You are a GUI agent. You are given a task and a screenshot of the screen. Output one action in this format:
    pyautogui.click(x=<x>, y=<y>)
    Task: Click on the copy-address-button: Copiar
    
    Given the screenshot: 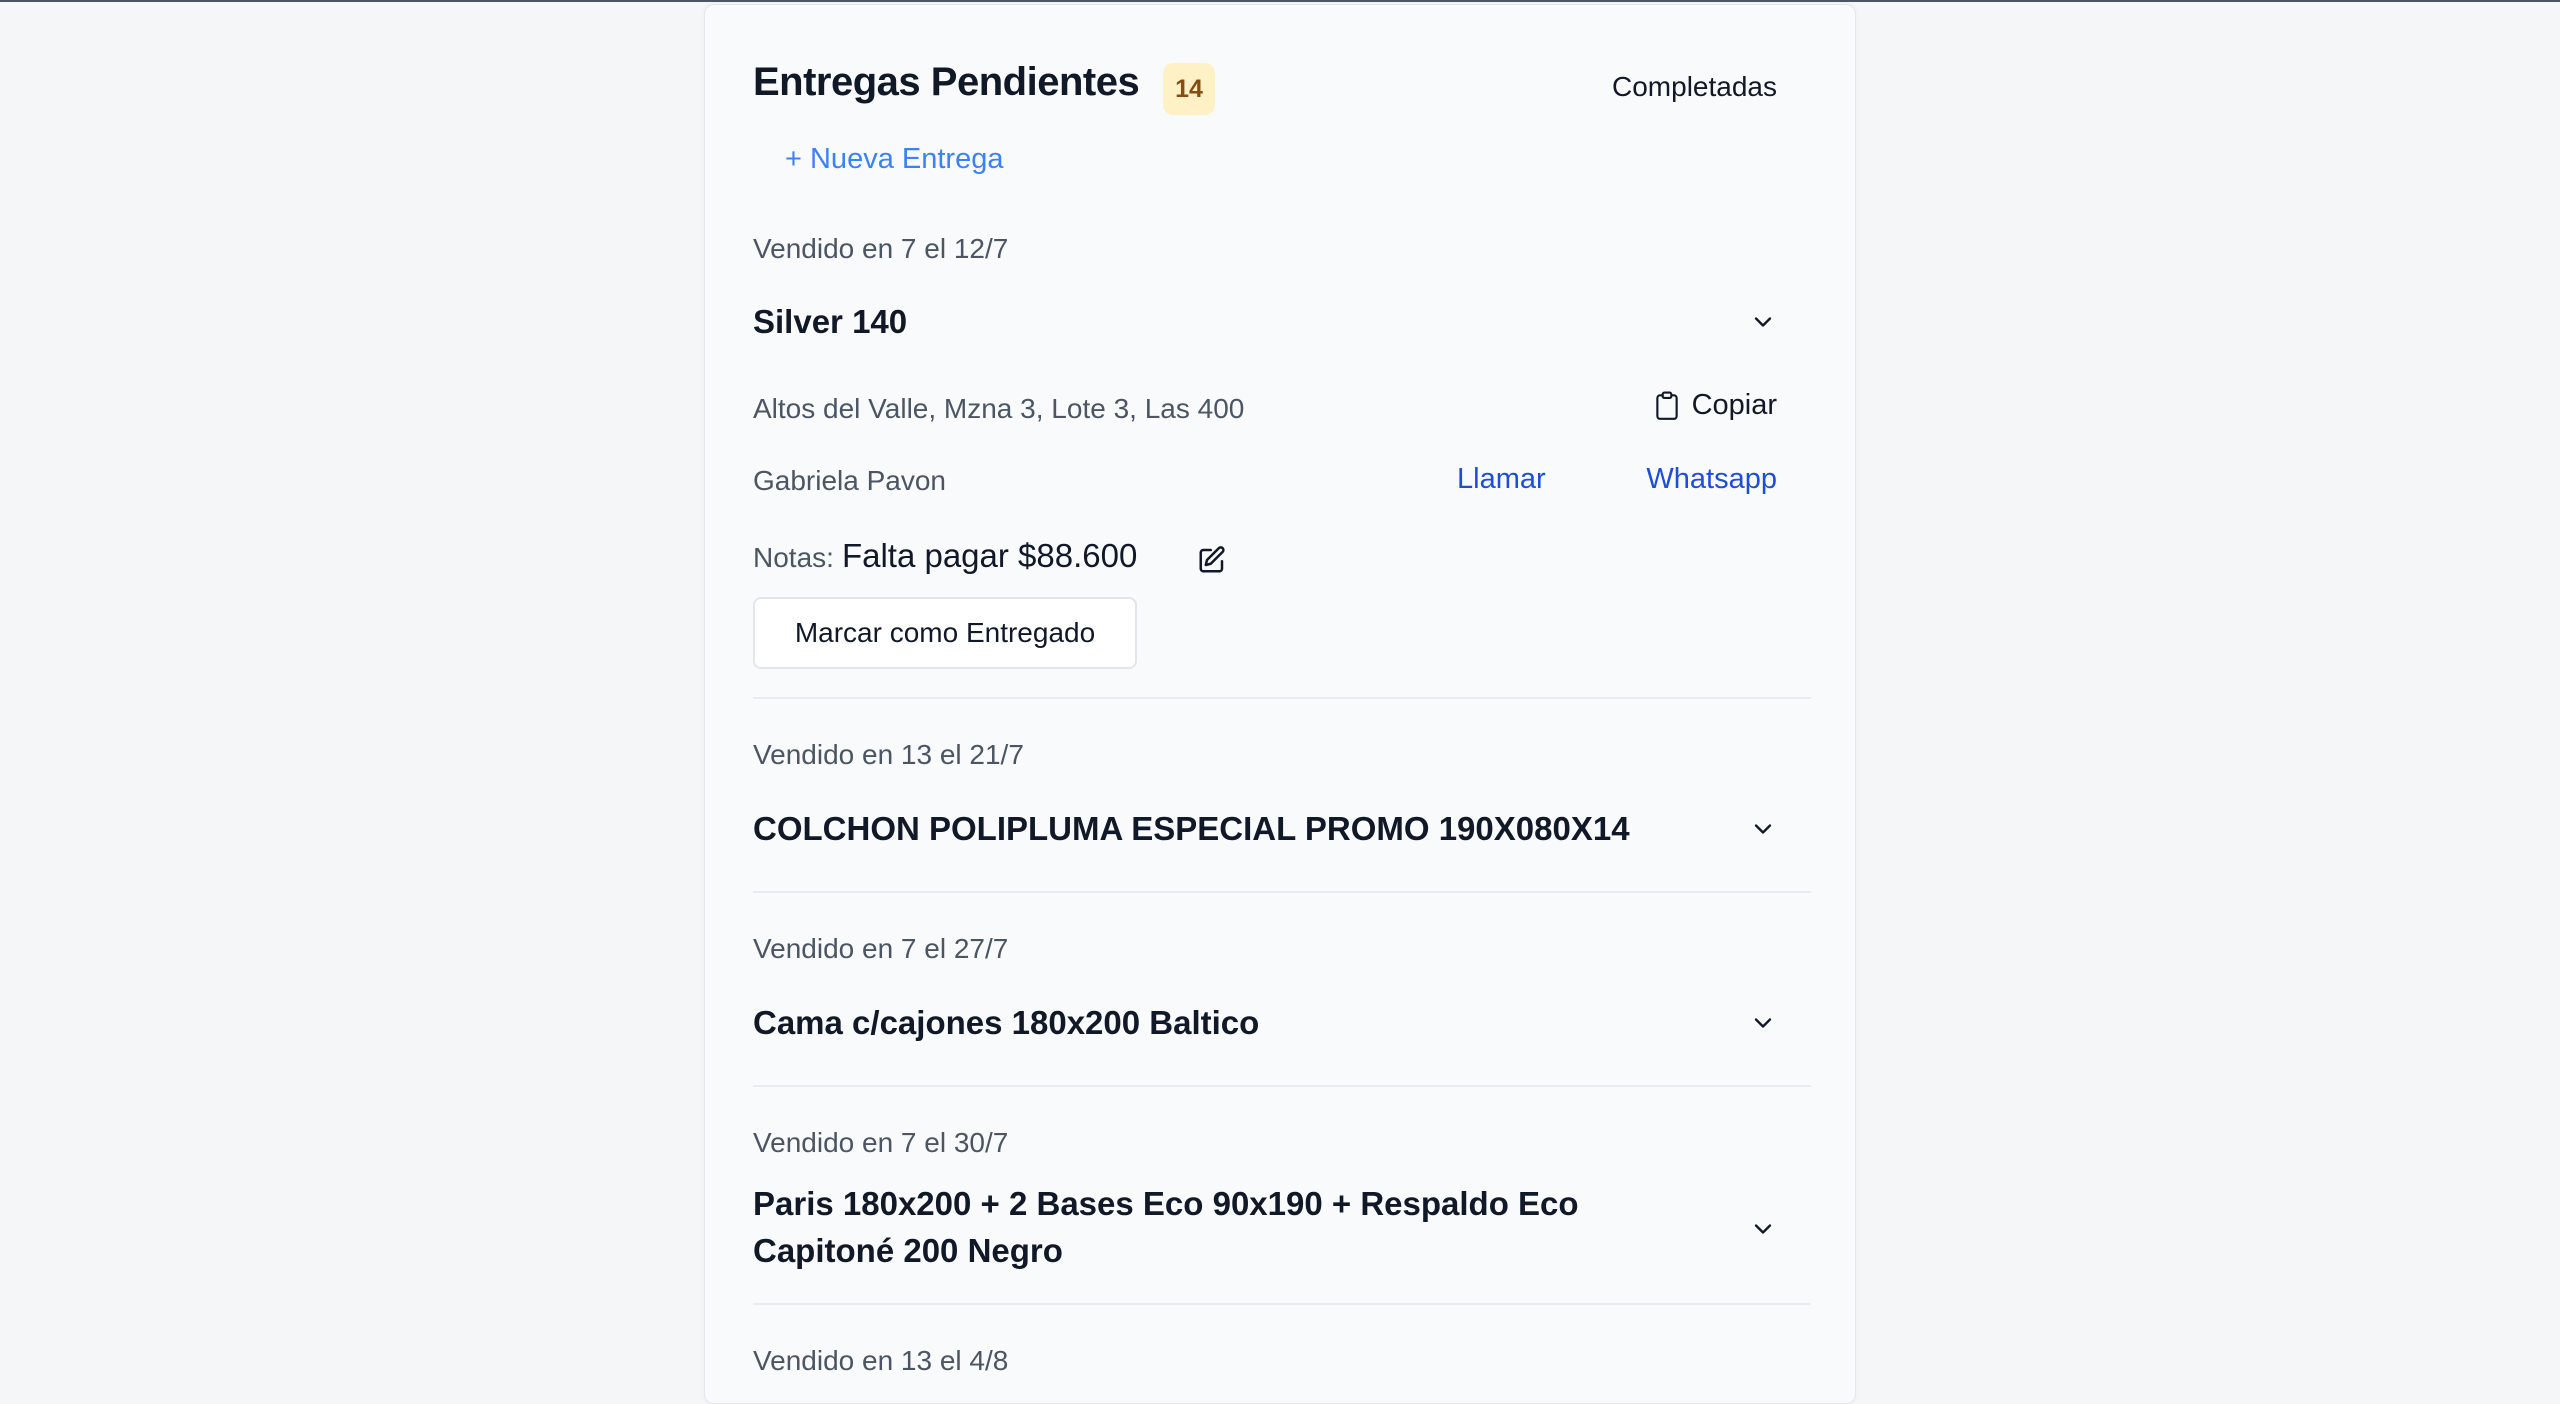 What is the action you would take?
    pyautogui.click(x=1715, y=405)
    